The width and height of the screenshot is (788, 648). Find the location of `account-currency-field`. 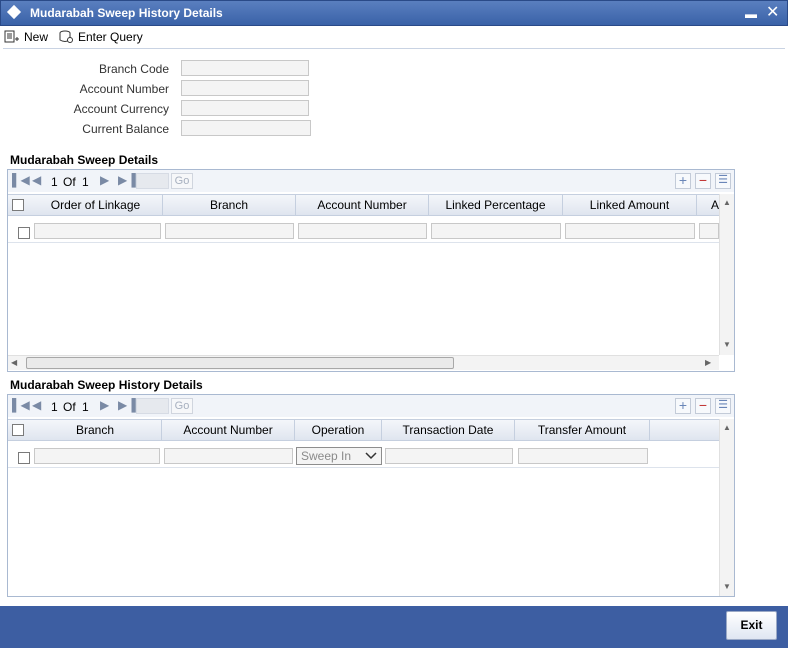

account-currency-field is located at coordinates (245, 108).